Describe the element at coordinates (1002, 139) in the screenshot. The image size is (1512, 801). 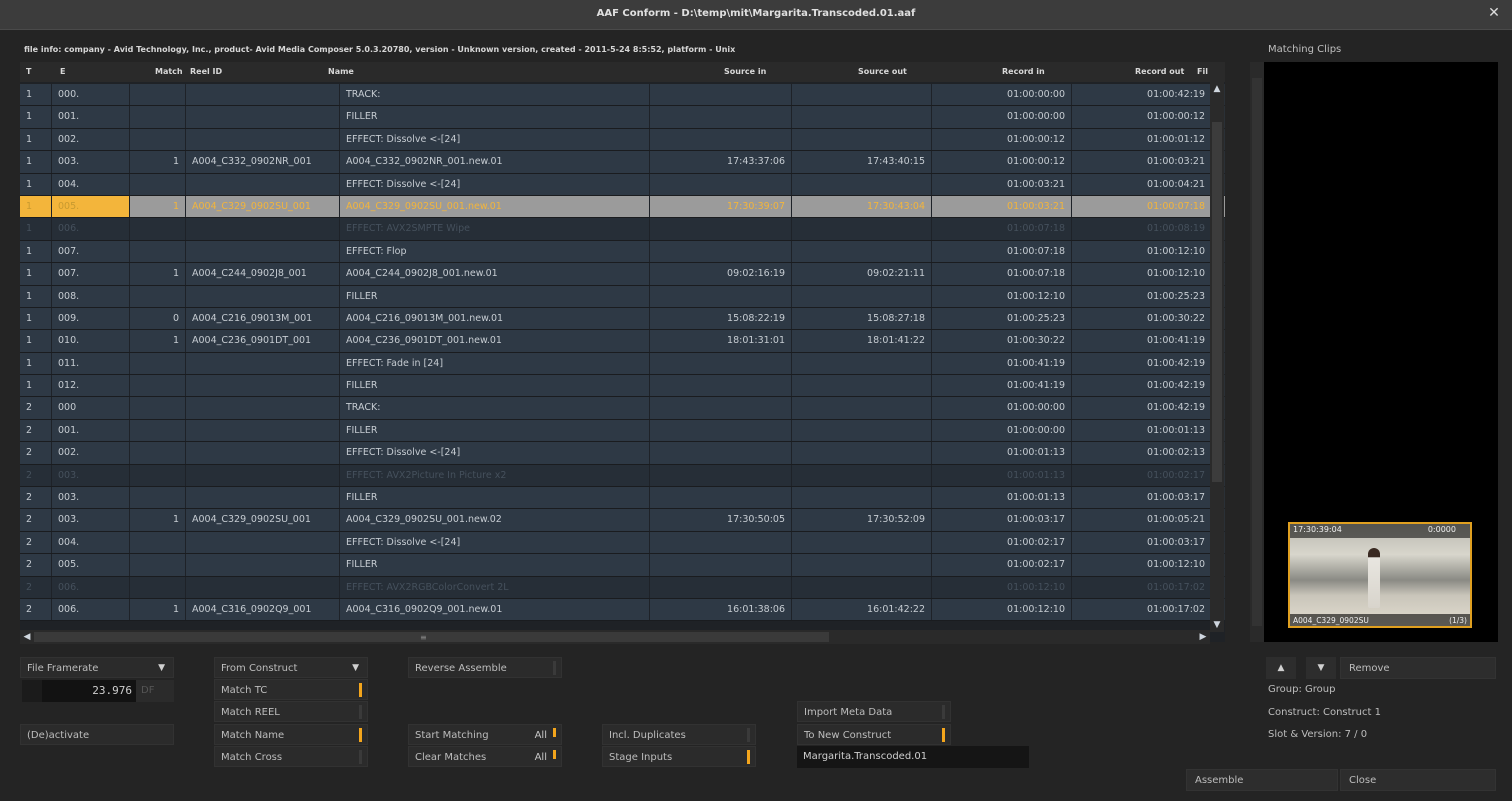
I see `cell-ri: 01:00:00:12` at that location.